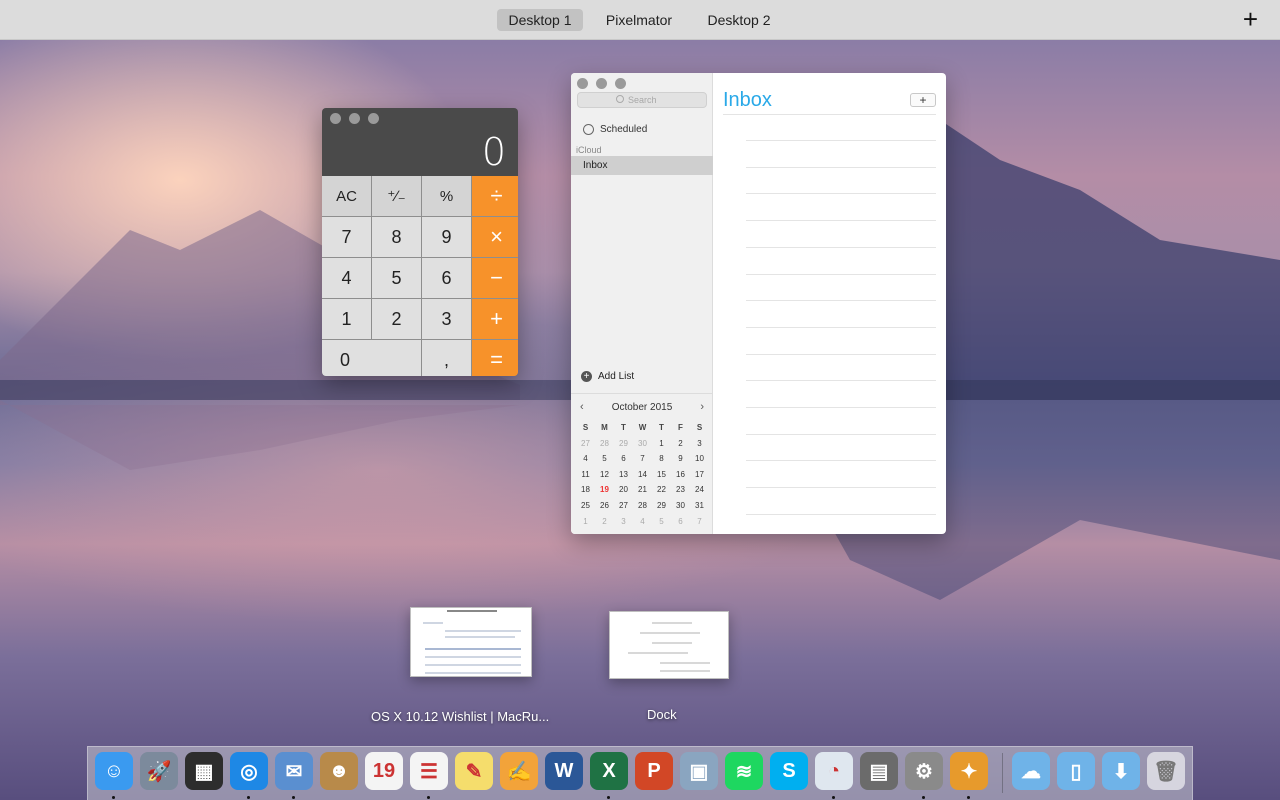  What do you see at coordinates (339, 771) in the screenshot?
I see `contacts-icon: ☻` at bounding box center [339, 771].